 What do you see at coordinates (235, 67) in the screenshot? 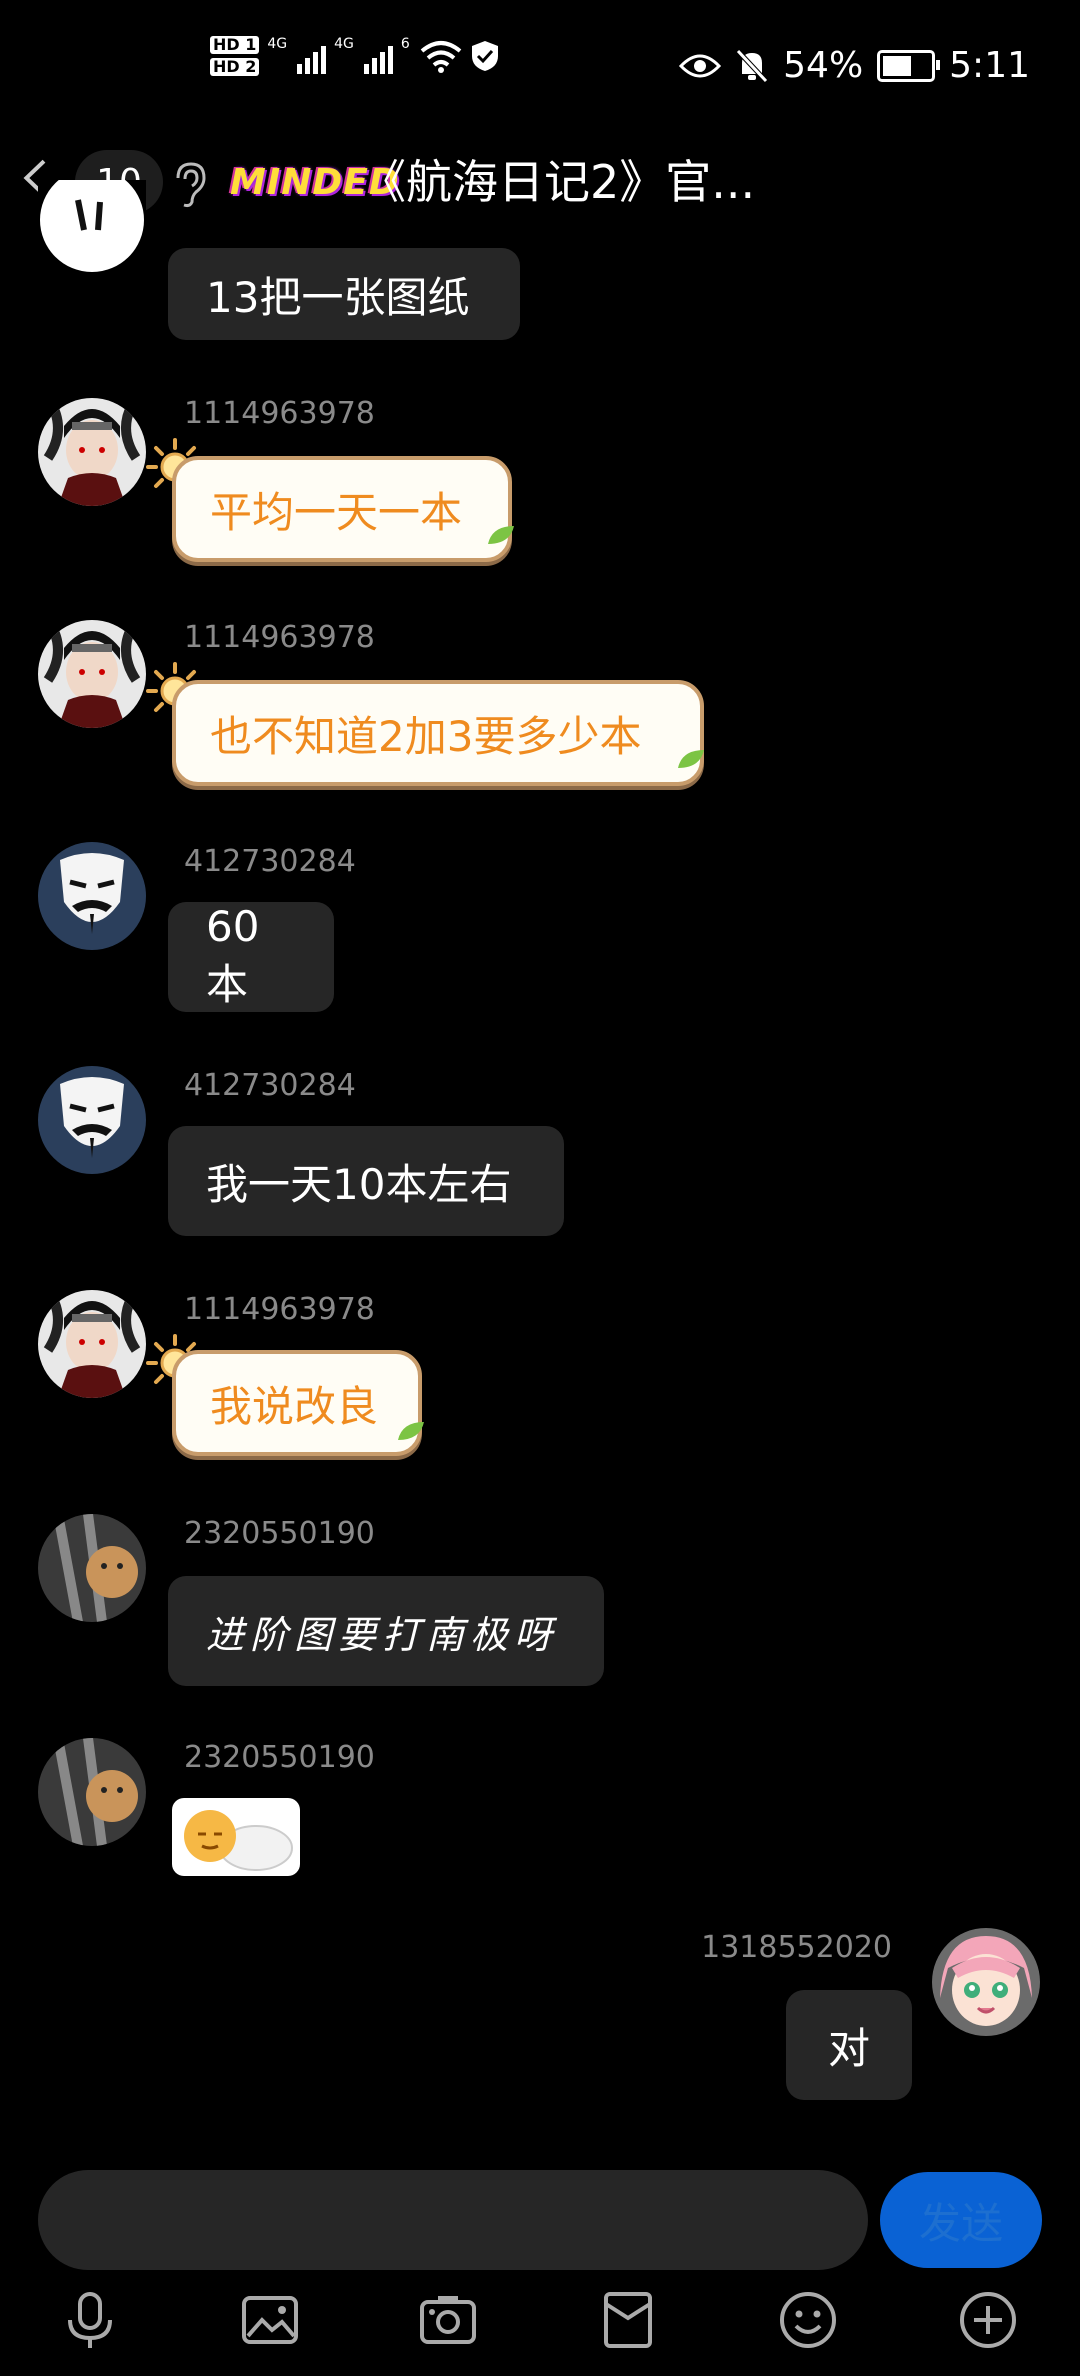
I see `hd2-badge: HD 2` at bounding box center [235, 67].